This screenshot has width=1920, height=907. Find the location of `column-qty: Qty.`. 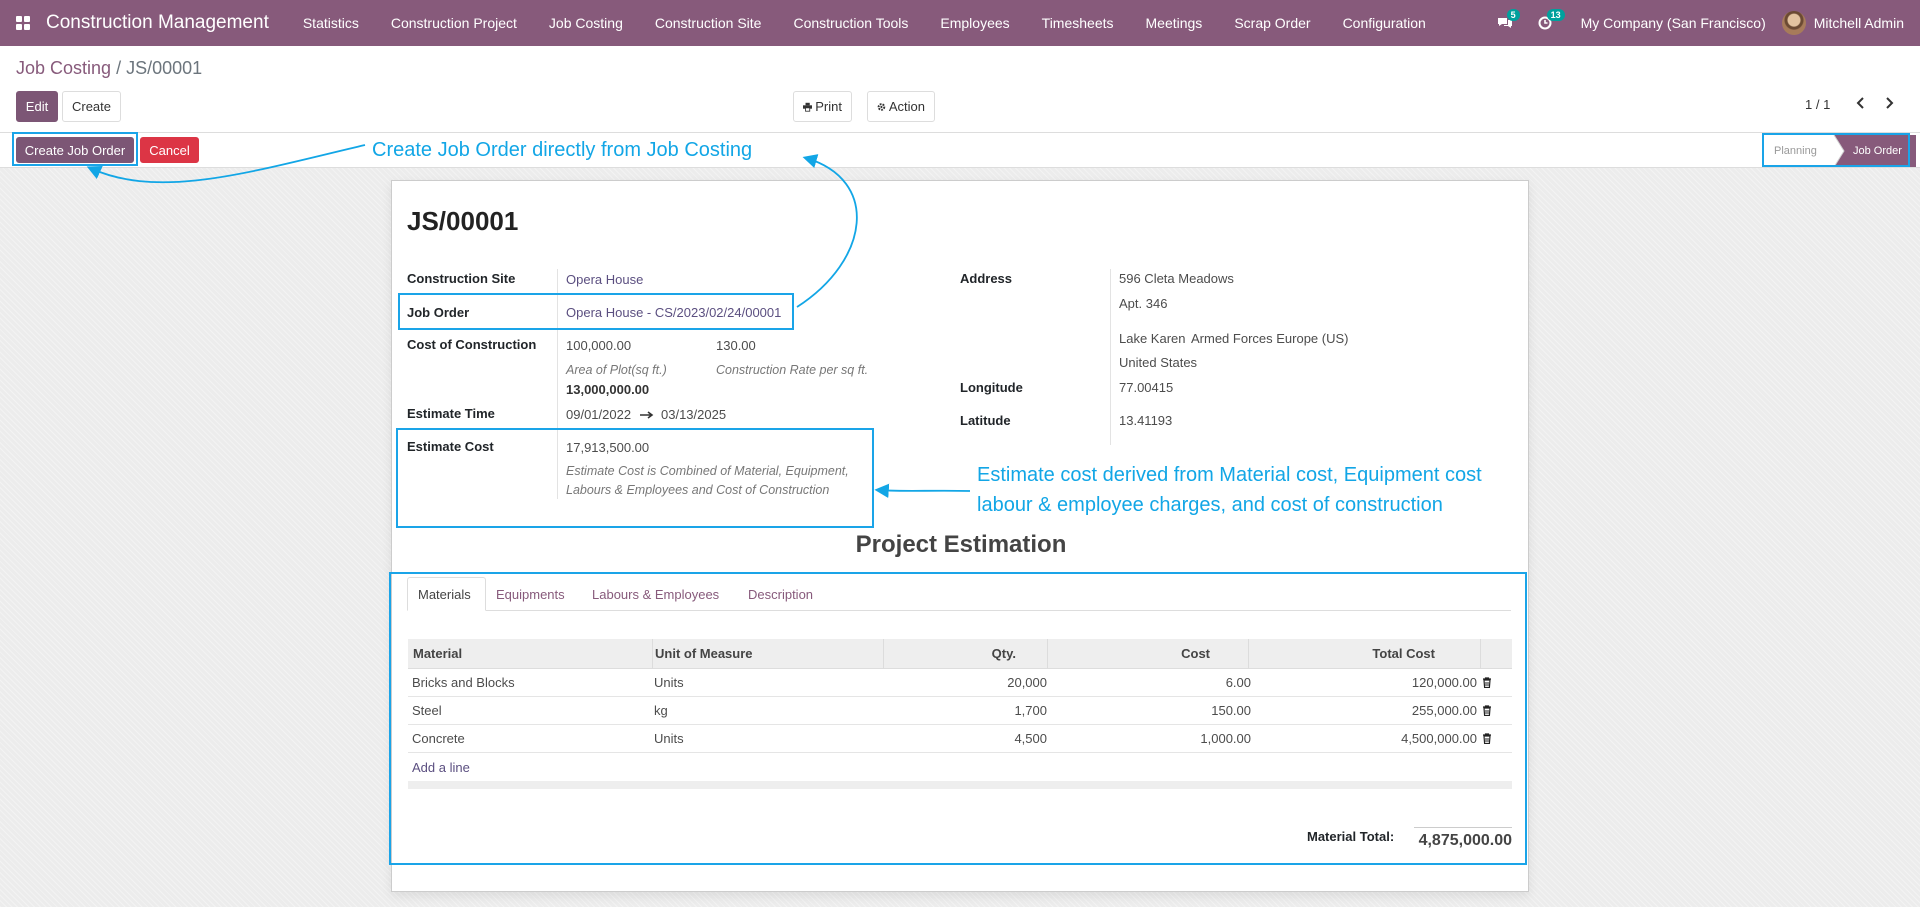

column-qty: Qty. is located at coordinates (949, 653).